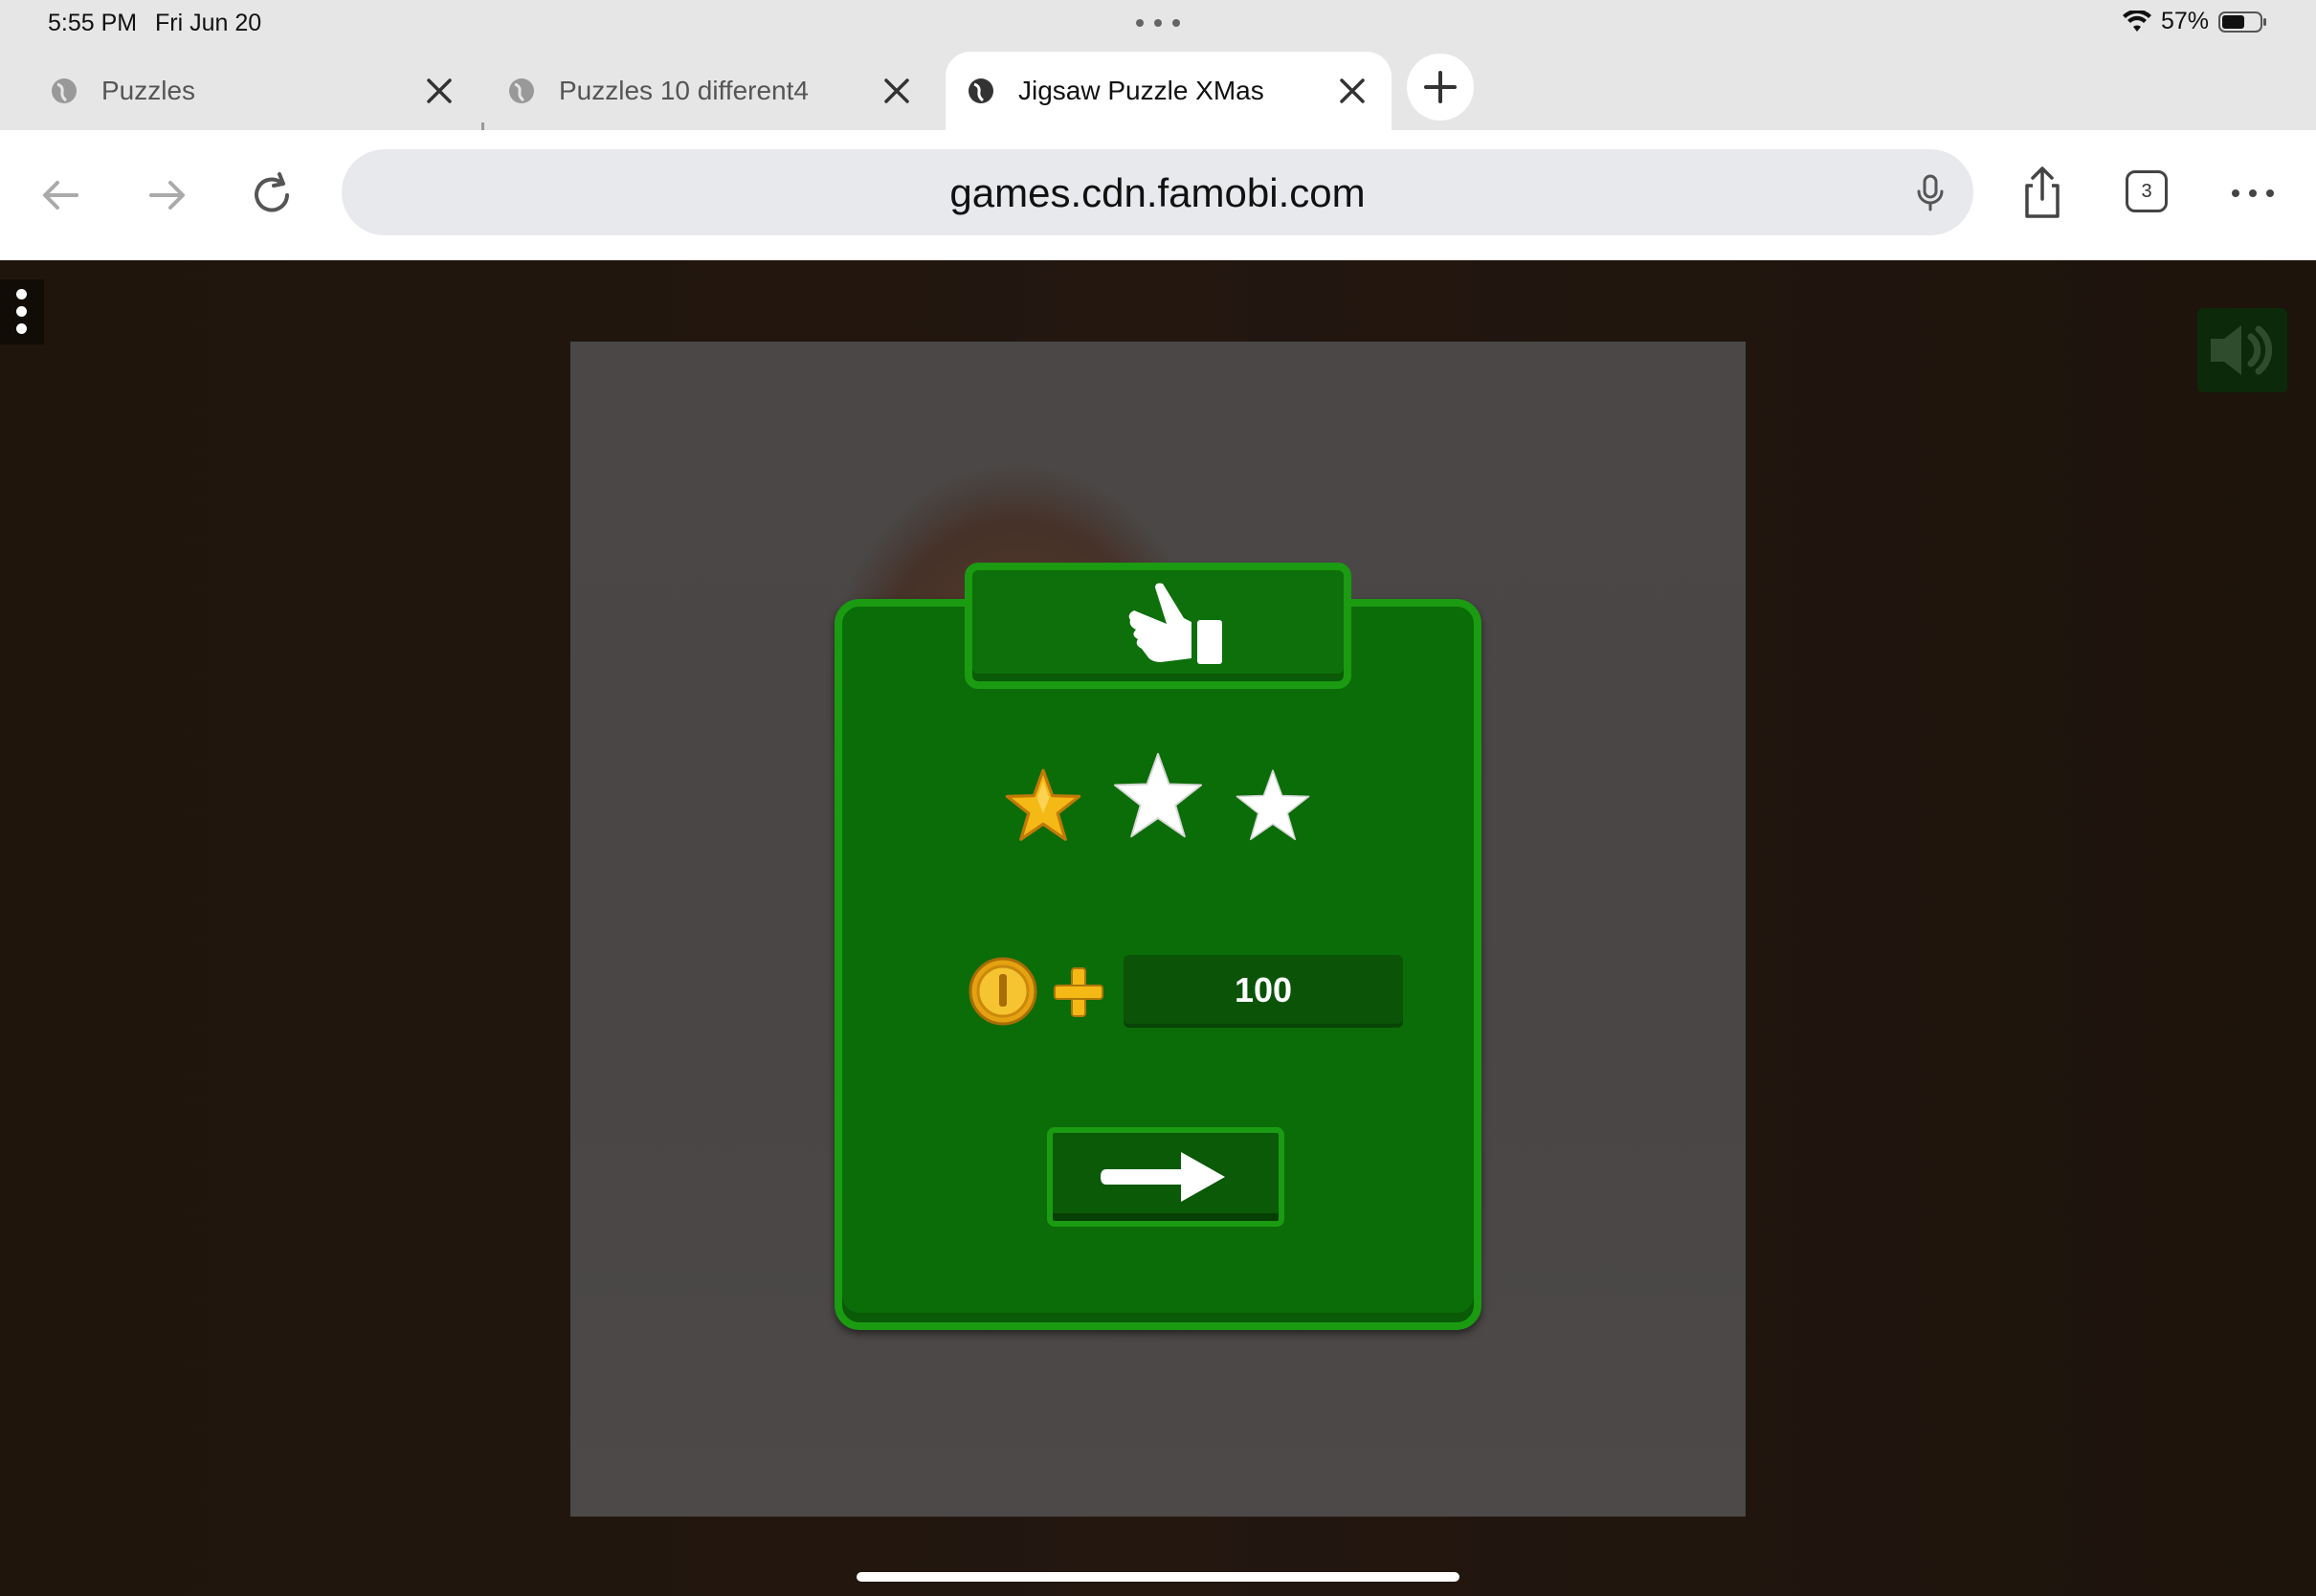 The width and height of the screenshot is (2316, 1596). I want to click on new-tab-button, so click(1440, 88).